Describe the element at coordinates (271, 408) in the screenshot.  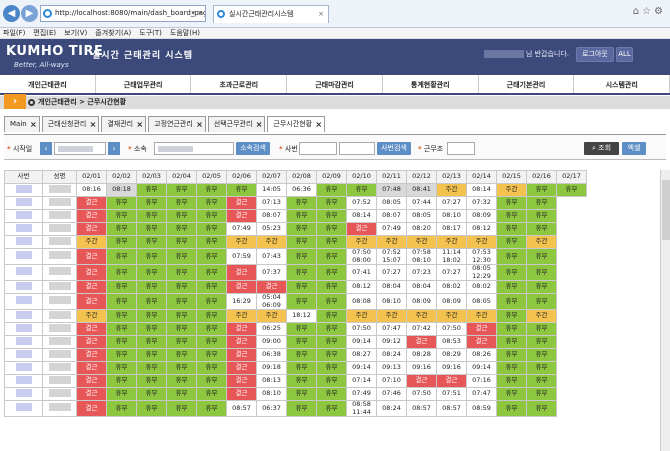
I see `day-cell: 06:37` at that location.